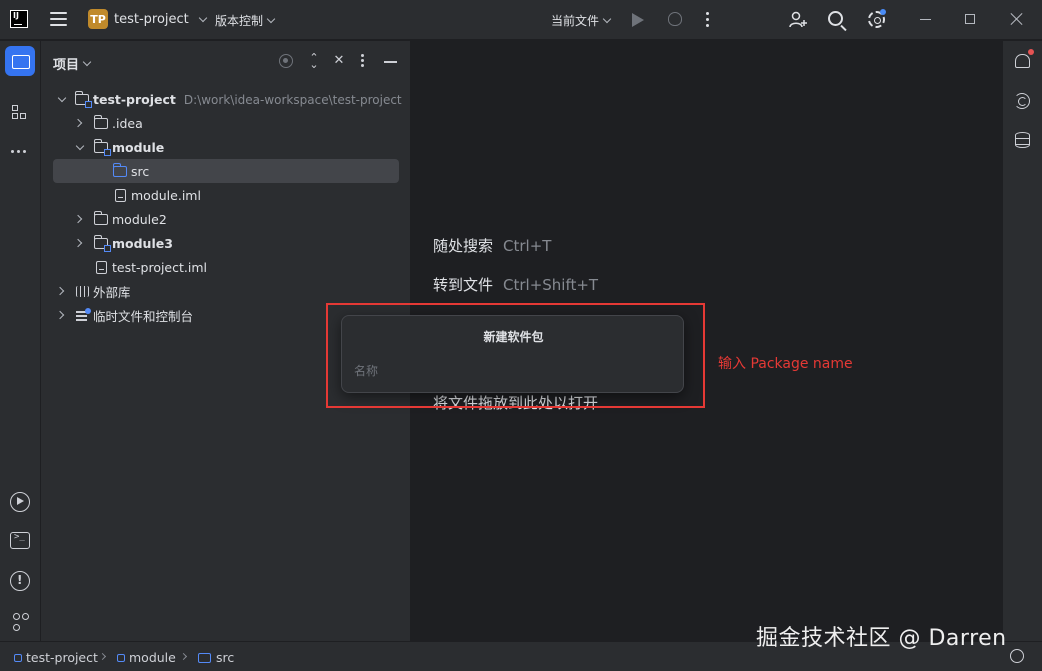  What do you see at coordinates (575, 21) in the screenshot?
I see `run-config-label: 当前文件` at bounding box center [575, 21].